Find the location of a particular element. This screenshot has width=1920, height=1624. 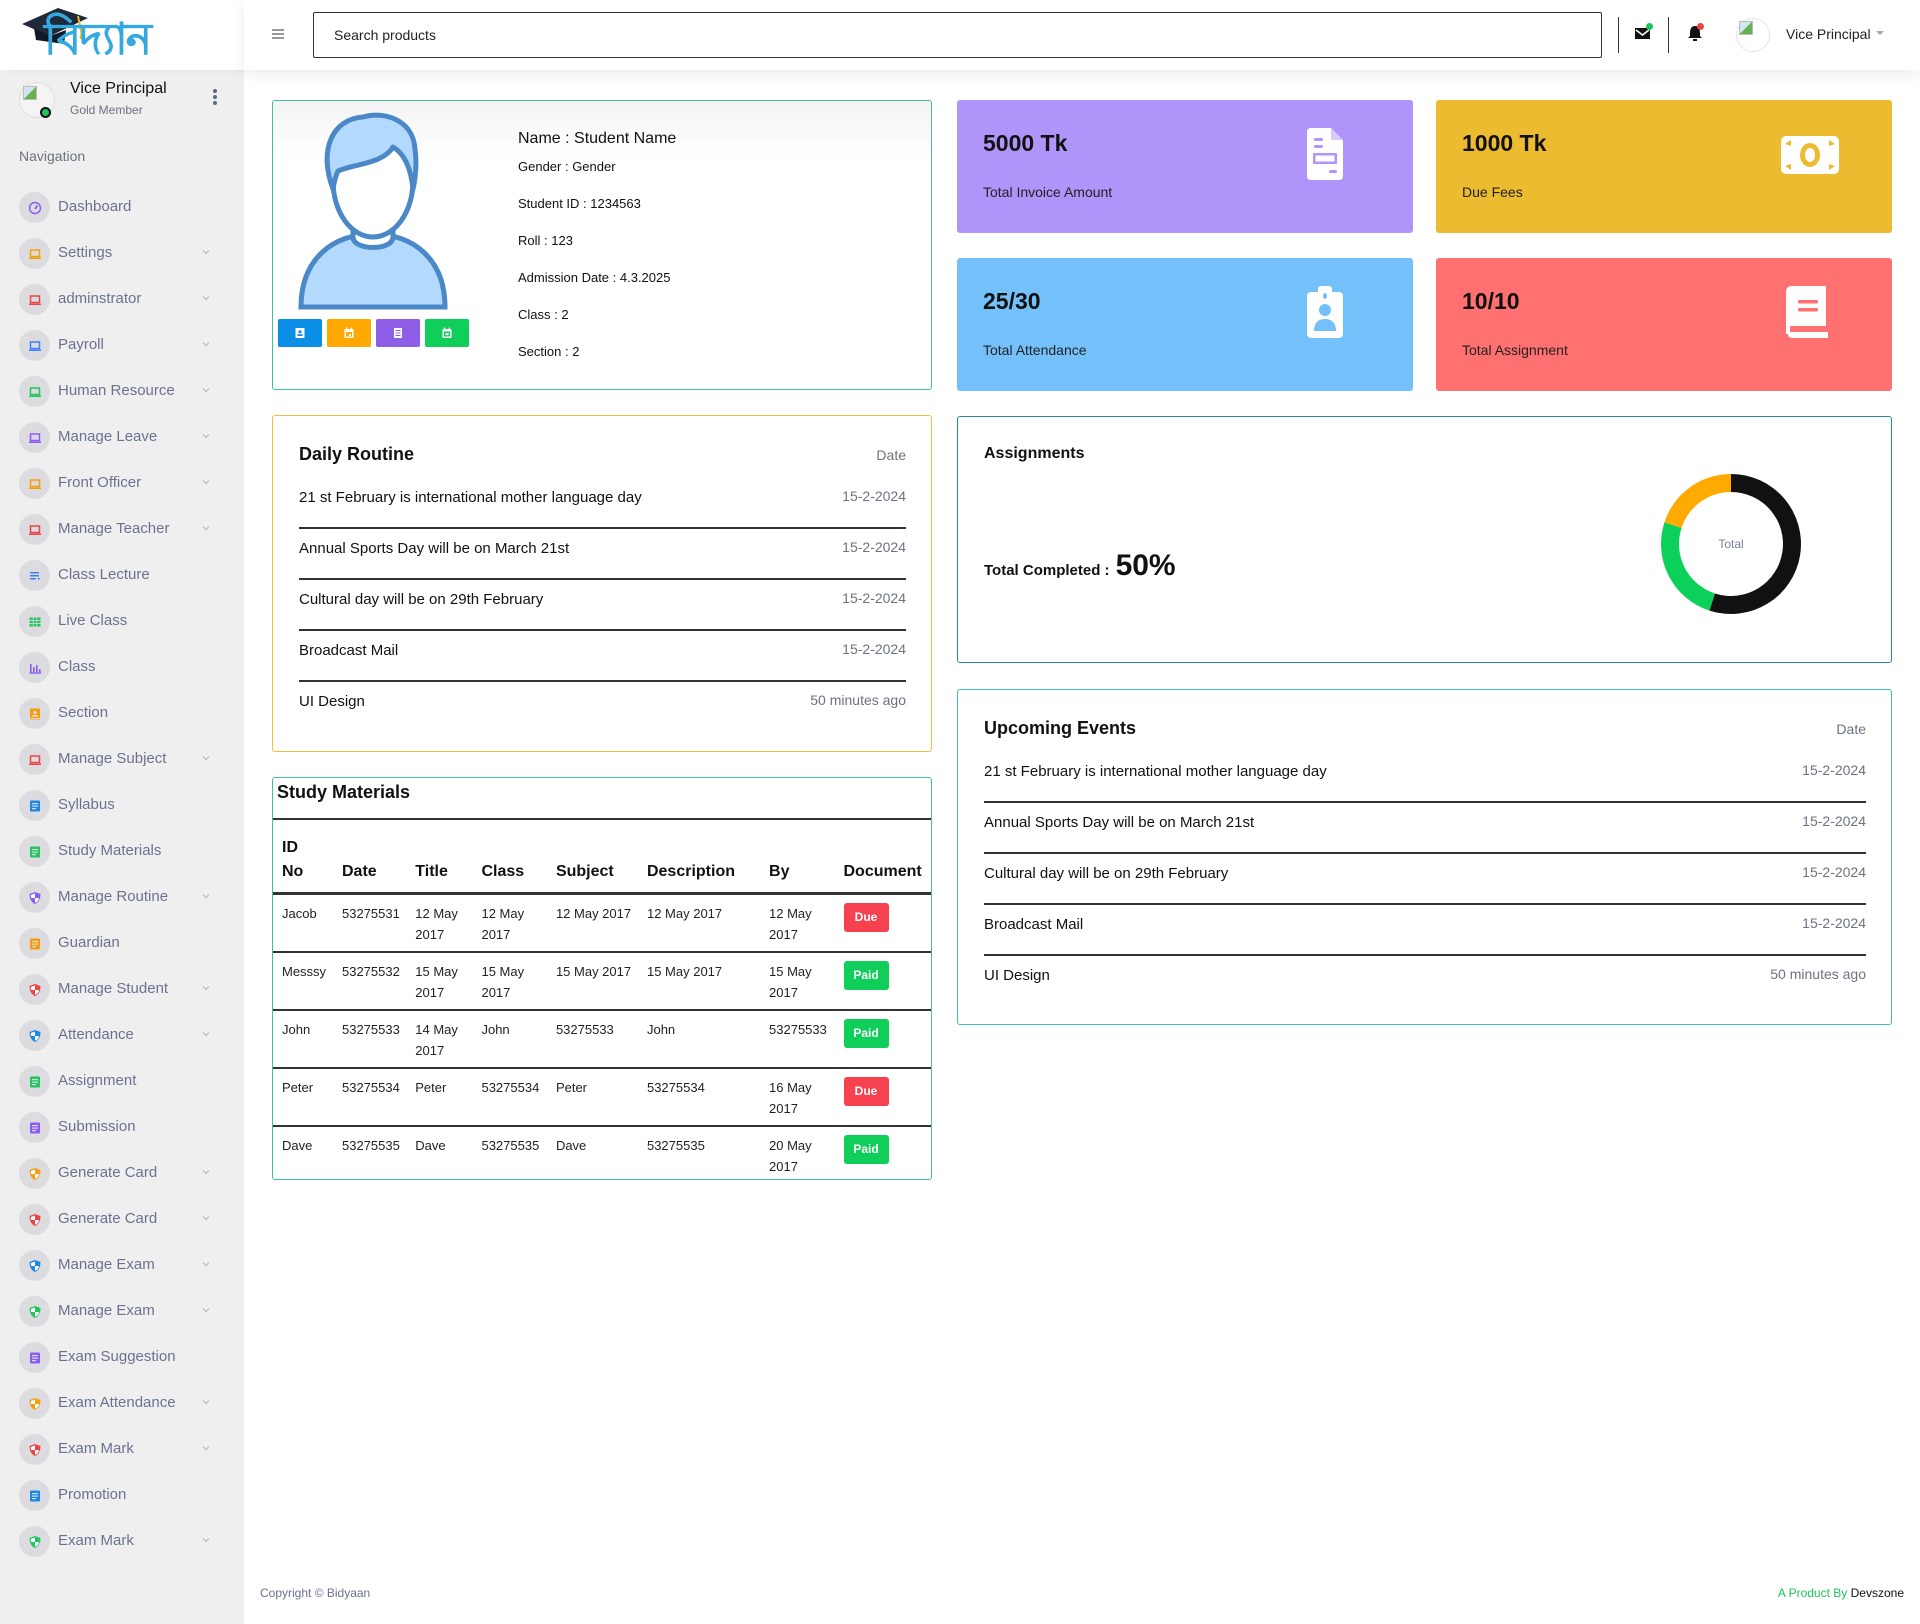

sidebar-item-manage-subject: Manage Subject is located at coordinates (122, 761).